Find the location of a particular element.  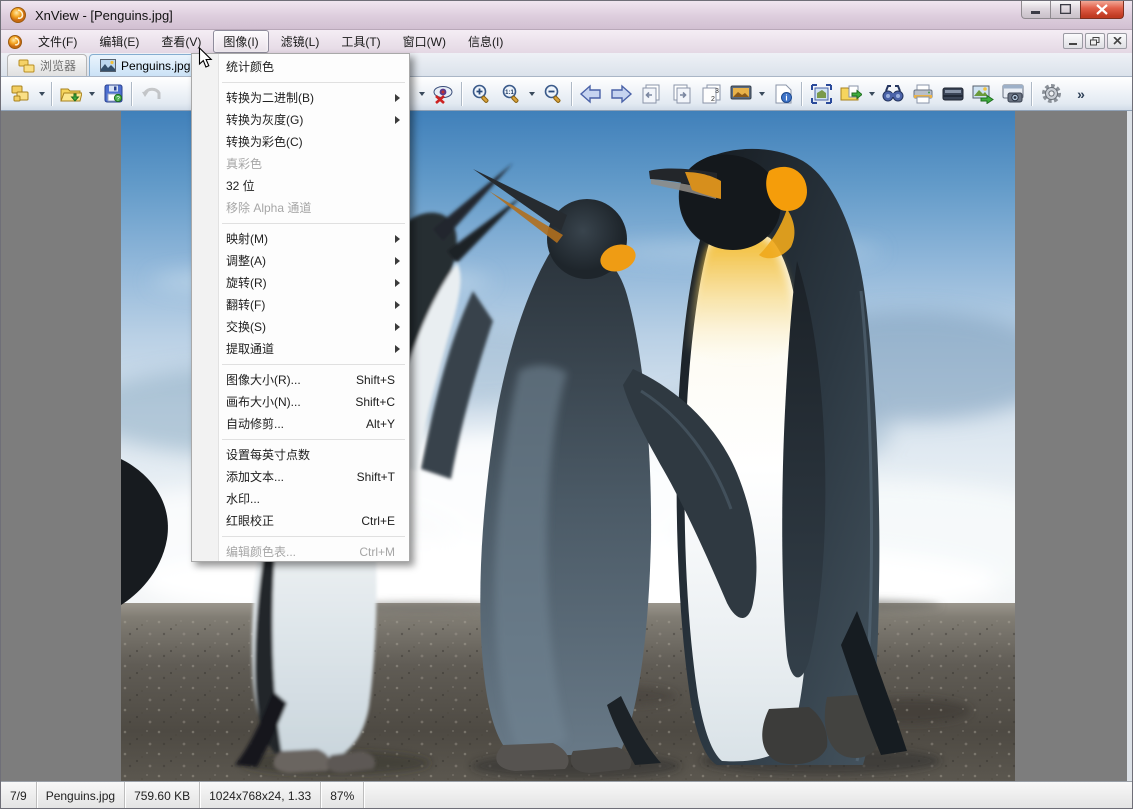

menu-item-flip: 翻转(F) is located at coordinates (300, 305).